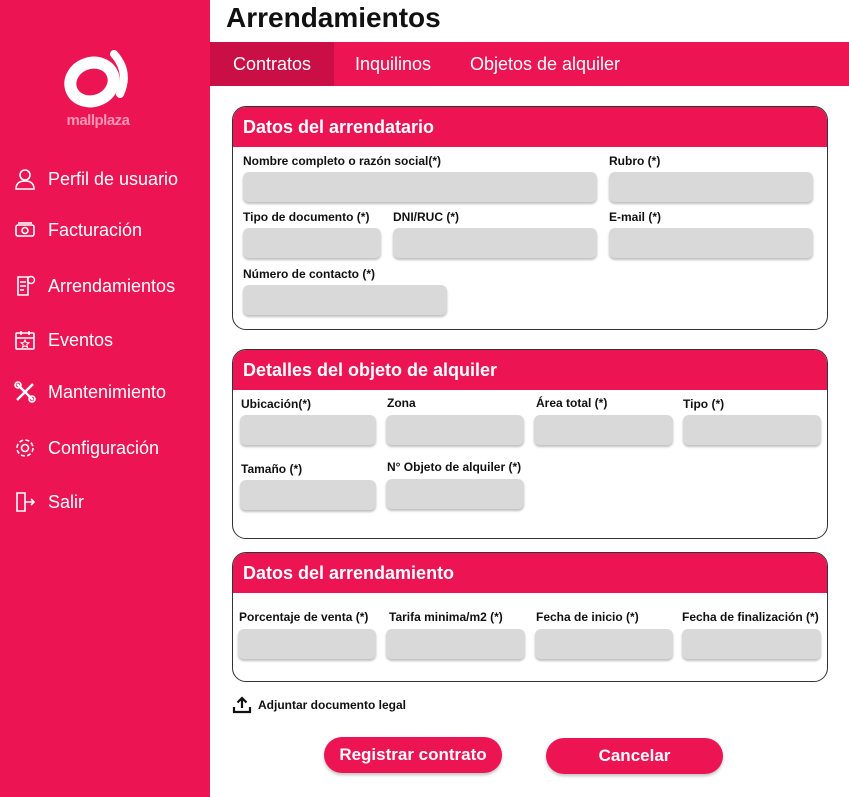 This screenshot has width=849, height=797. I want to click on calendar-star-icon, so click(25, 340).